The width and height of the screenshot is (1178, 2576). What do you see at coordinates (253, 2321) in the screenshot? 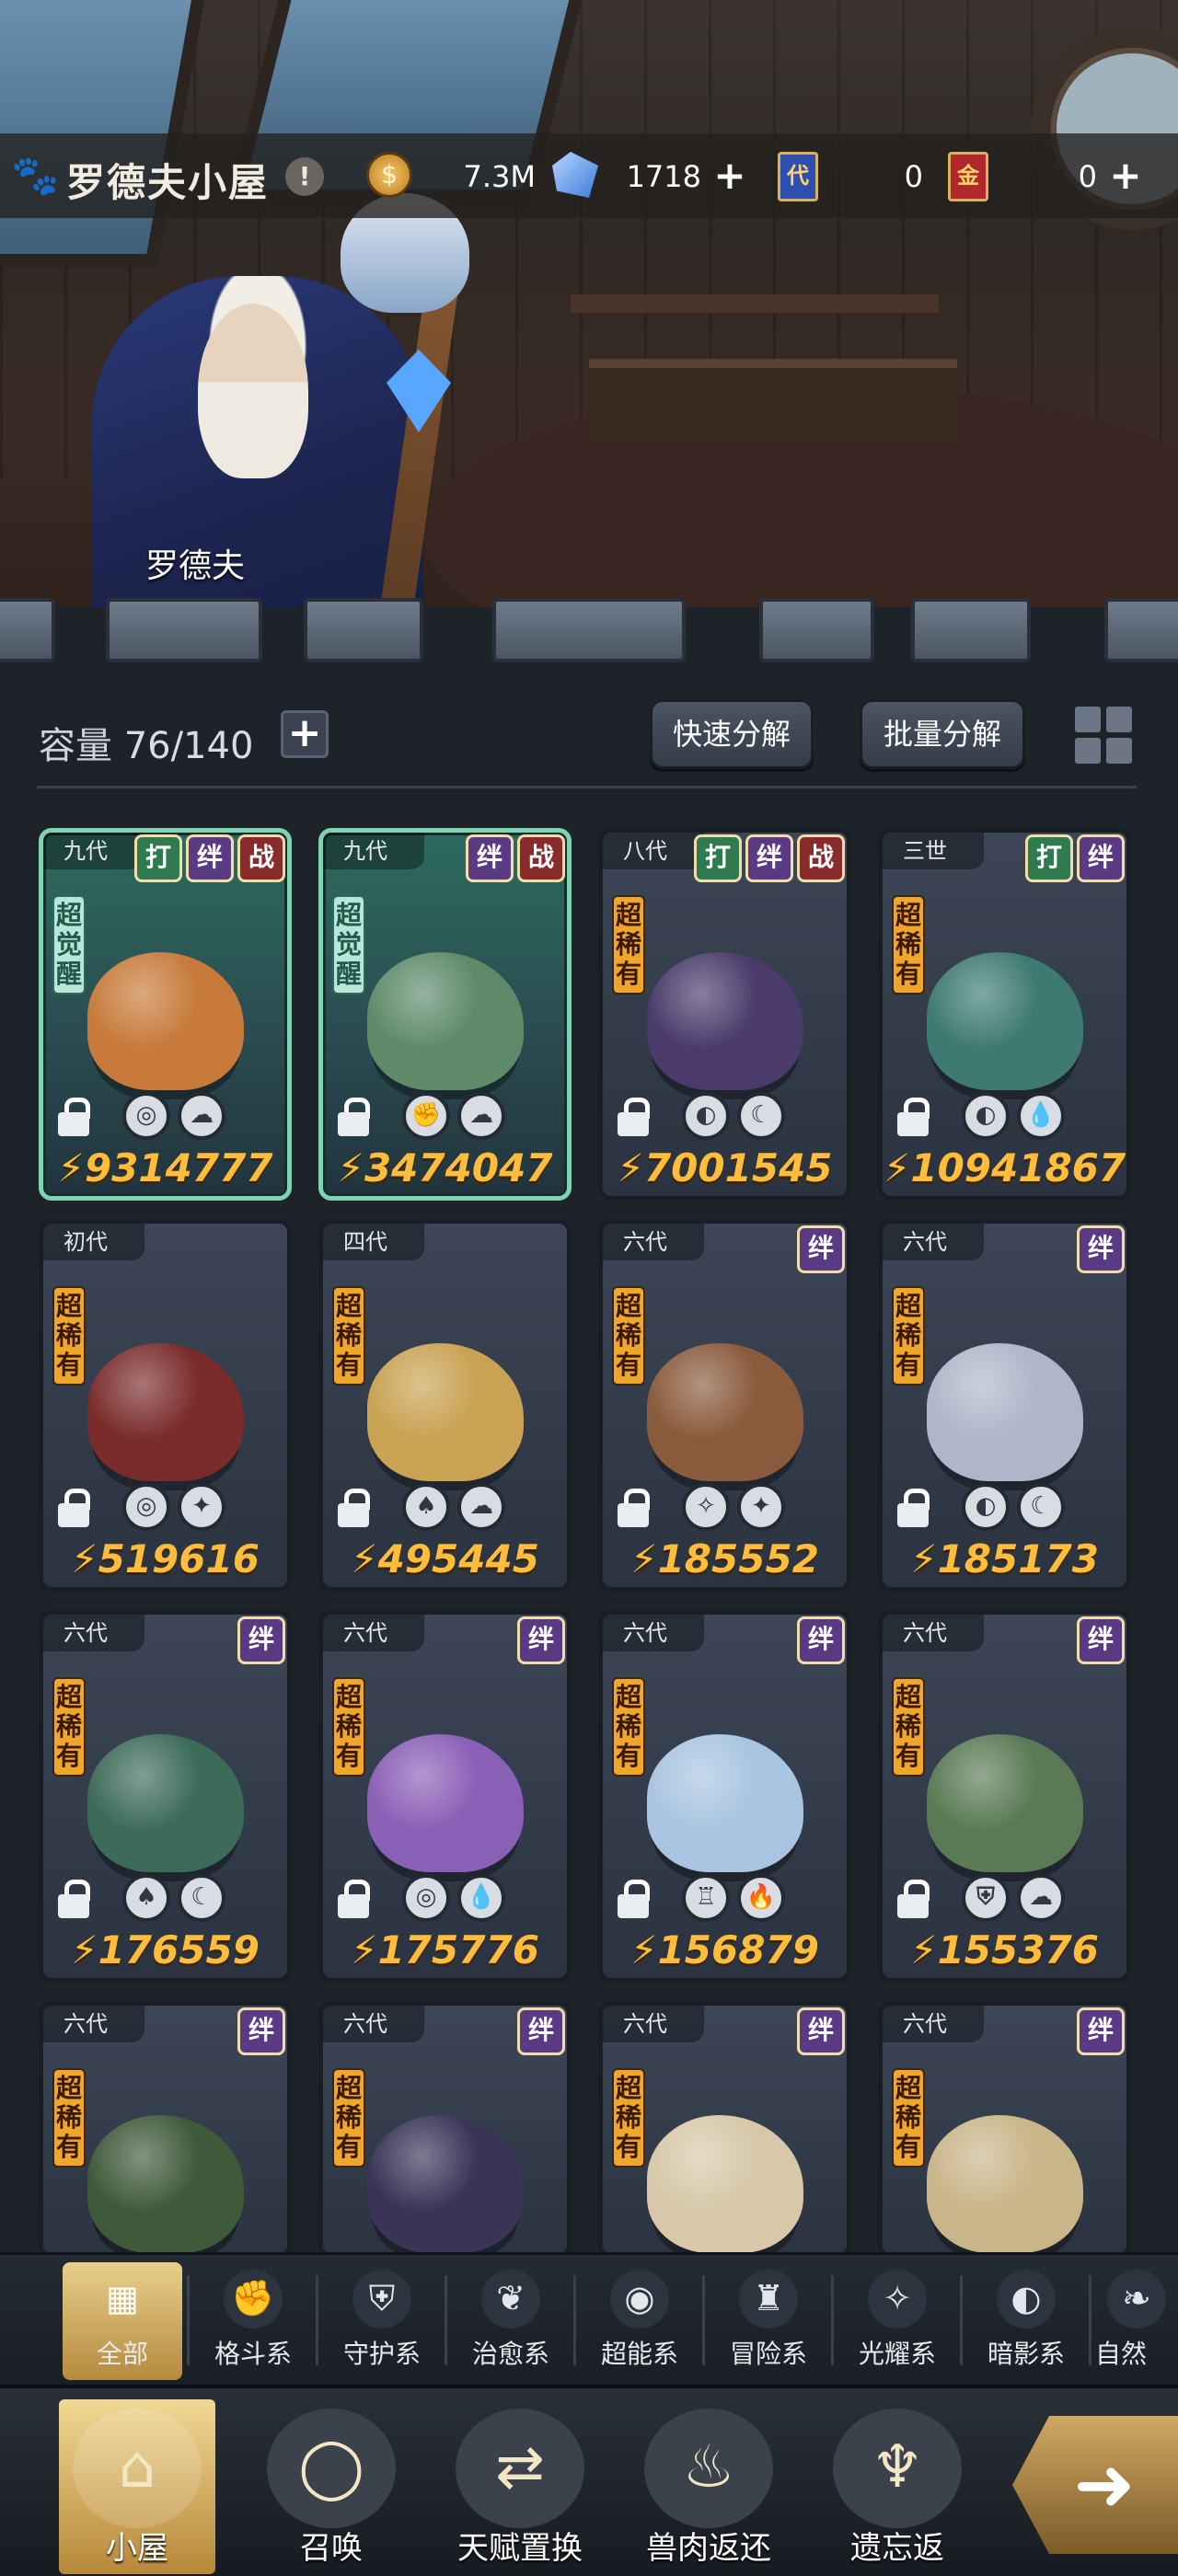
I see `category-fist: ✊ 格斗系` at bounding box center [253, 2321].